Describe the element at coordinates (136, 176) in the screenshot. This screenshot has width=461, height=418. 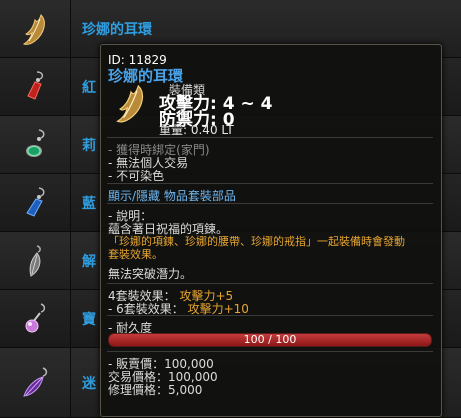
I see `no-dye-info: - 不可染色` at that location.